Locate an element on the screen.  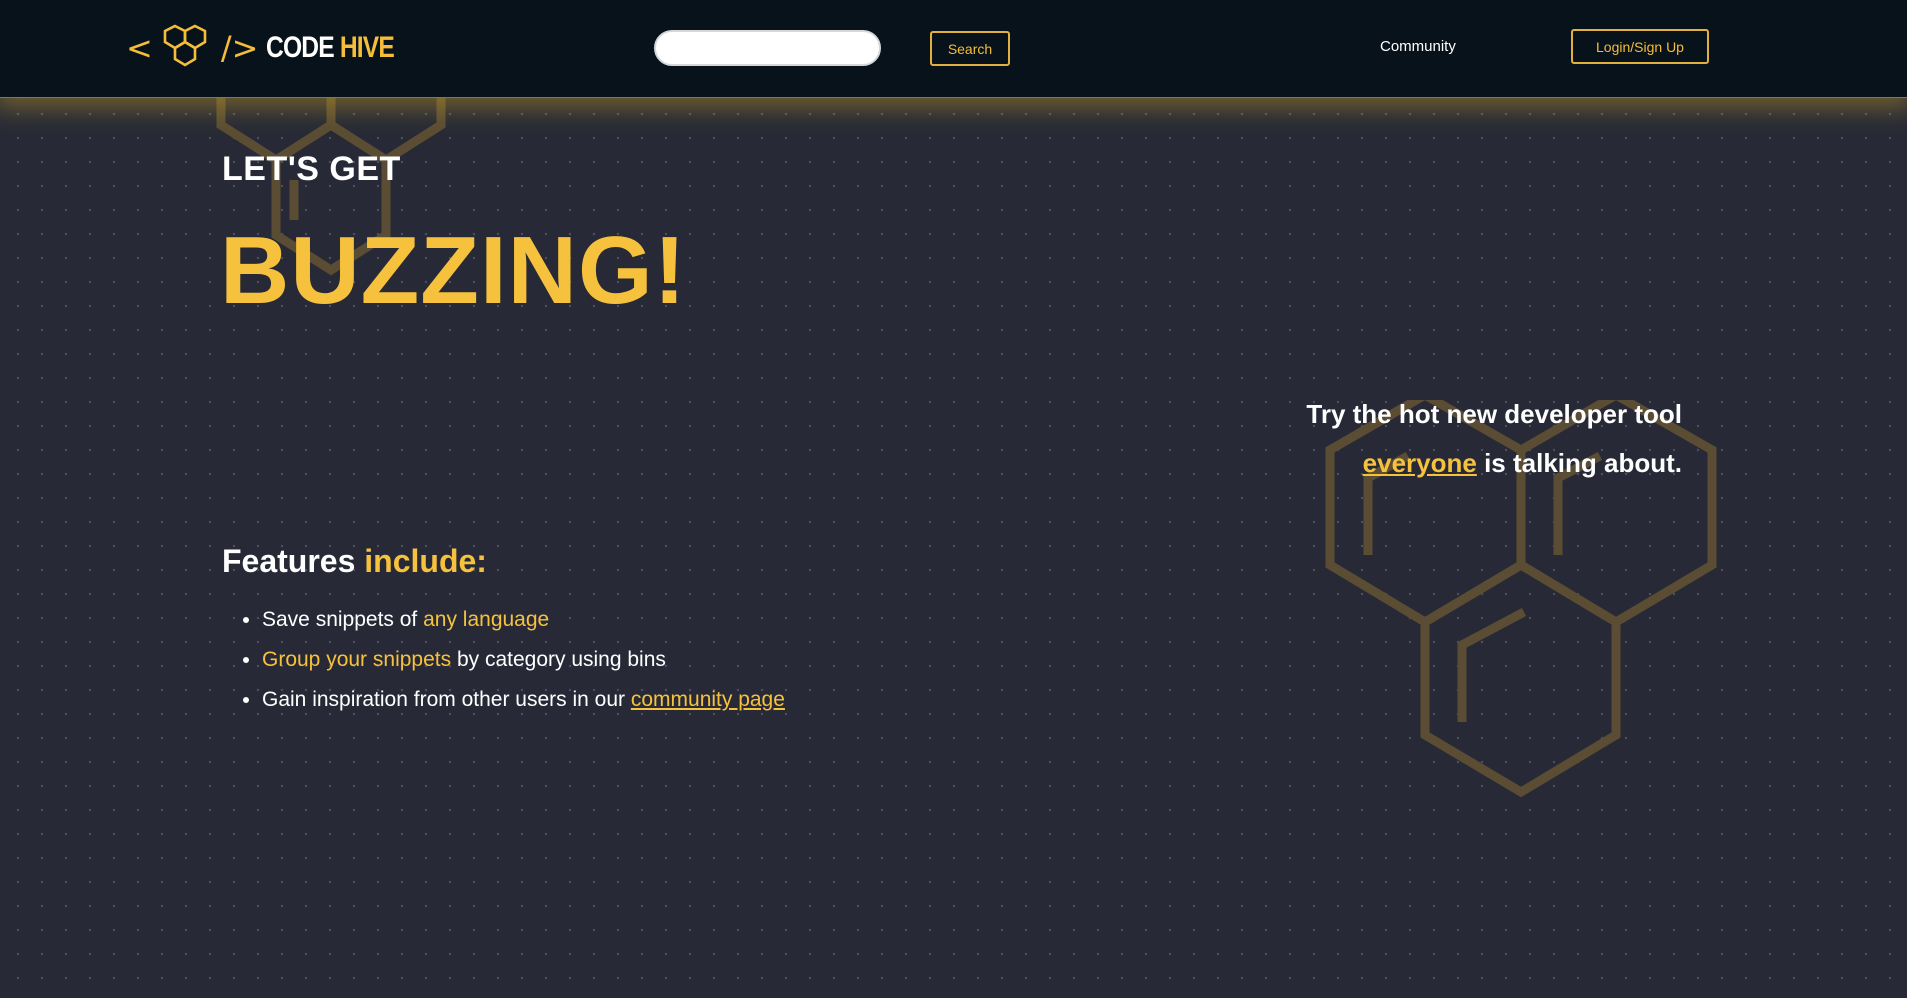
features-title-yellow: include: is located at coordinates (425, 561).